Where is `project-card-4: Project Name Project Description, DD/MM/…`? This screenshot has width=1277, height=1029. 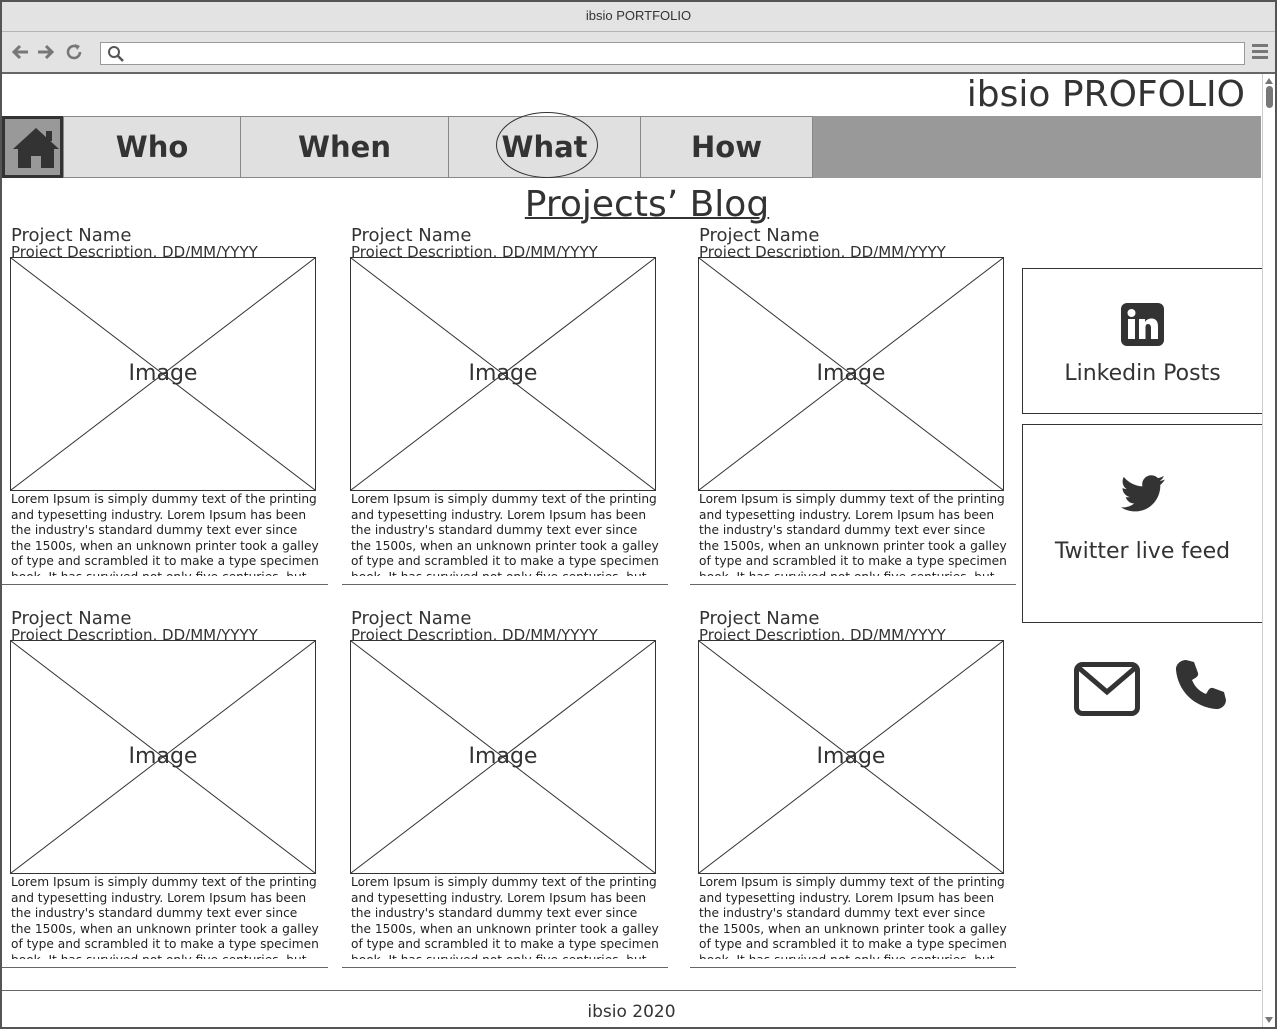
project-card-4: Project Name Project Description, DD/MM/… is located at coordinates (165, 790).